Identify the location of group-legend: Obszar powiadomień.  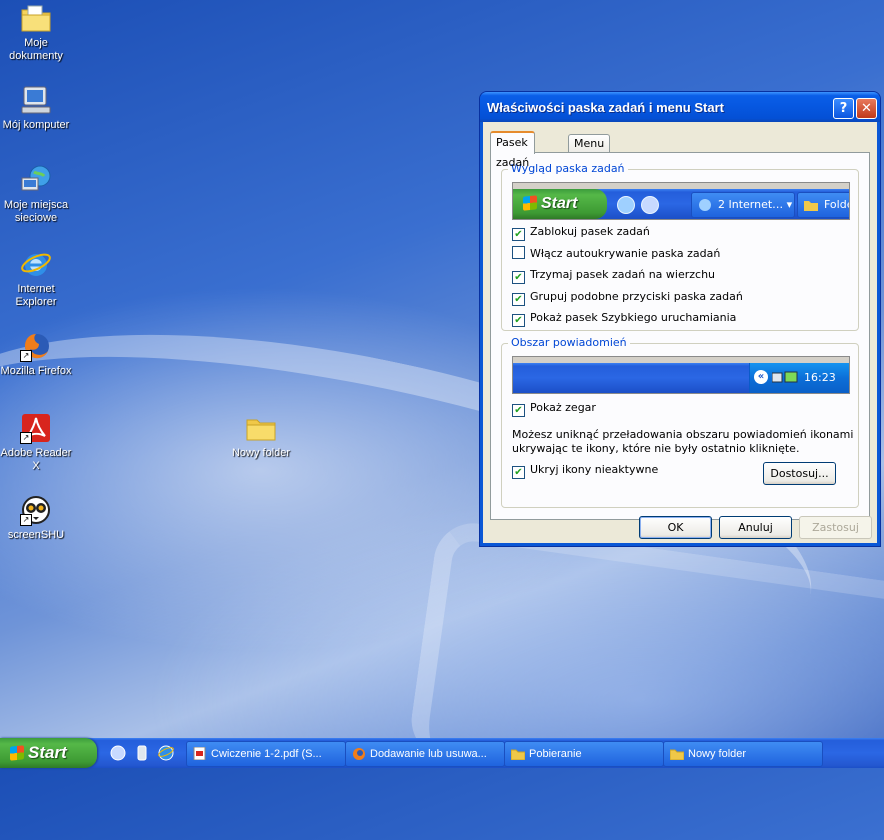
(569, 342).